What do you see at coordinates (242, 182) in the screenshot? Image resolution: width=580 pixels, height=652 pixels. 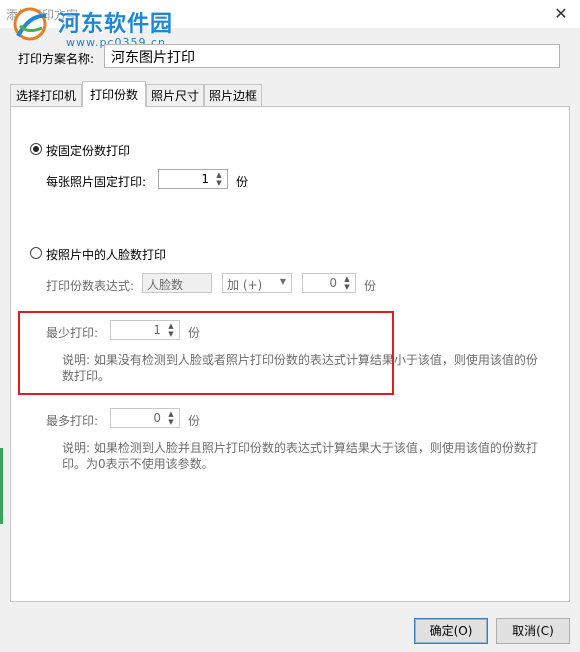 I see `per-photo-unit: 份` at bounding box center [242, 182].